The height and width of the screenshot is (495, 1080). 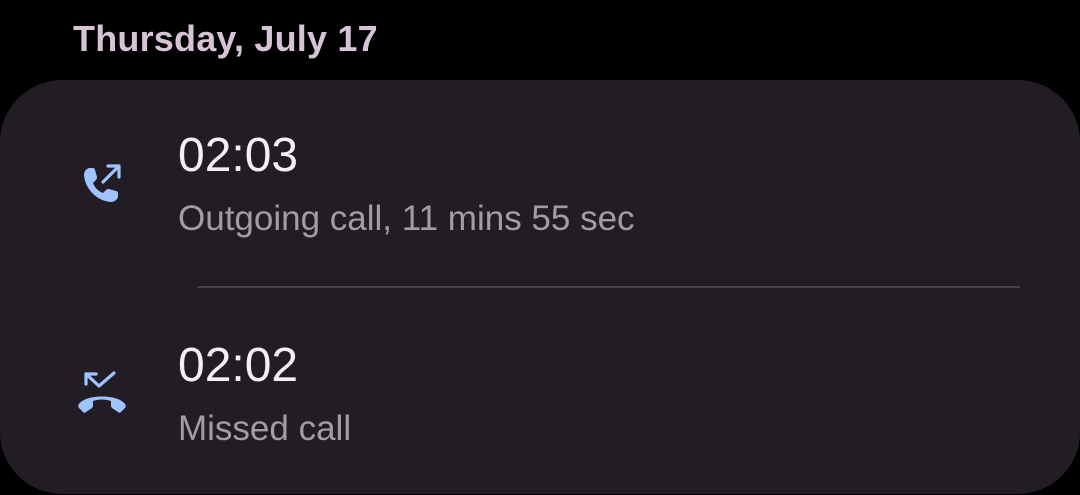 What do you see at coordinates (102, 392) in the screenshot?
I see `missed-call-icon` at bounding box center [102, 392].